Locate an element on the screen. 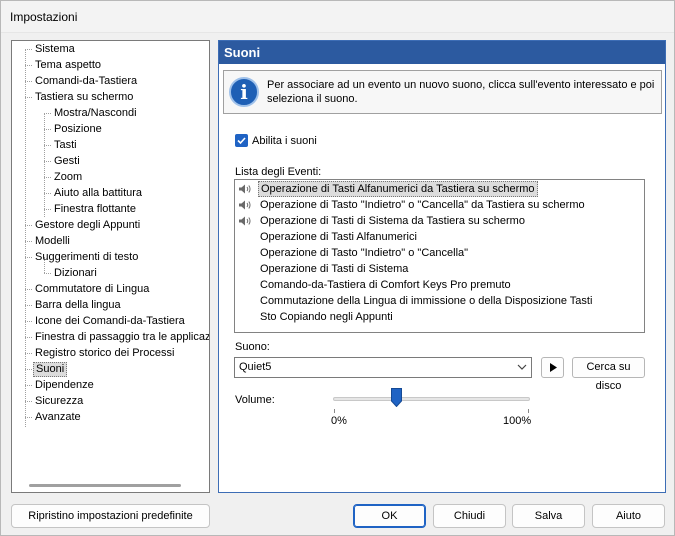  tree-item: Suggerimenti di testo is located at coordinates (110, 257).